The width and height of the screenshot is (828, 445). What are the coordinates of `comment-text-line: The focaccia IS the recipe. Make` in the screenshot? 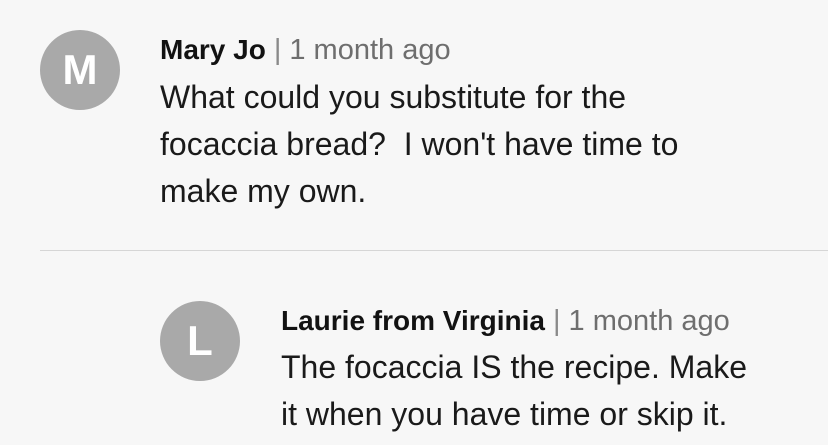 It's located at (514, 367).